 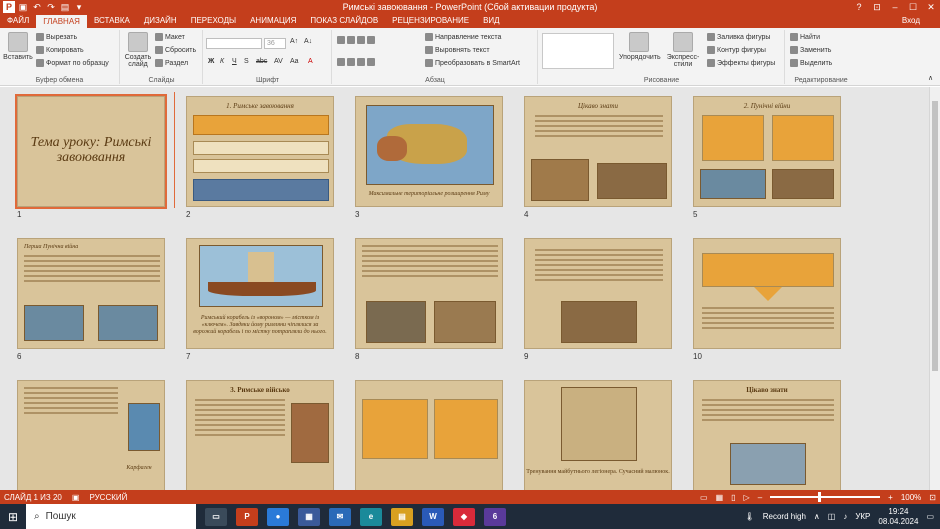 I want to click on network-icon: ◫, so click(x=832, y=516).